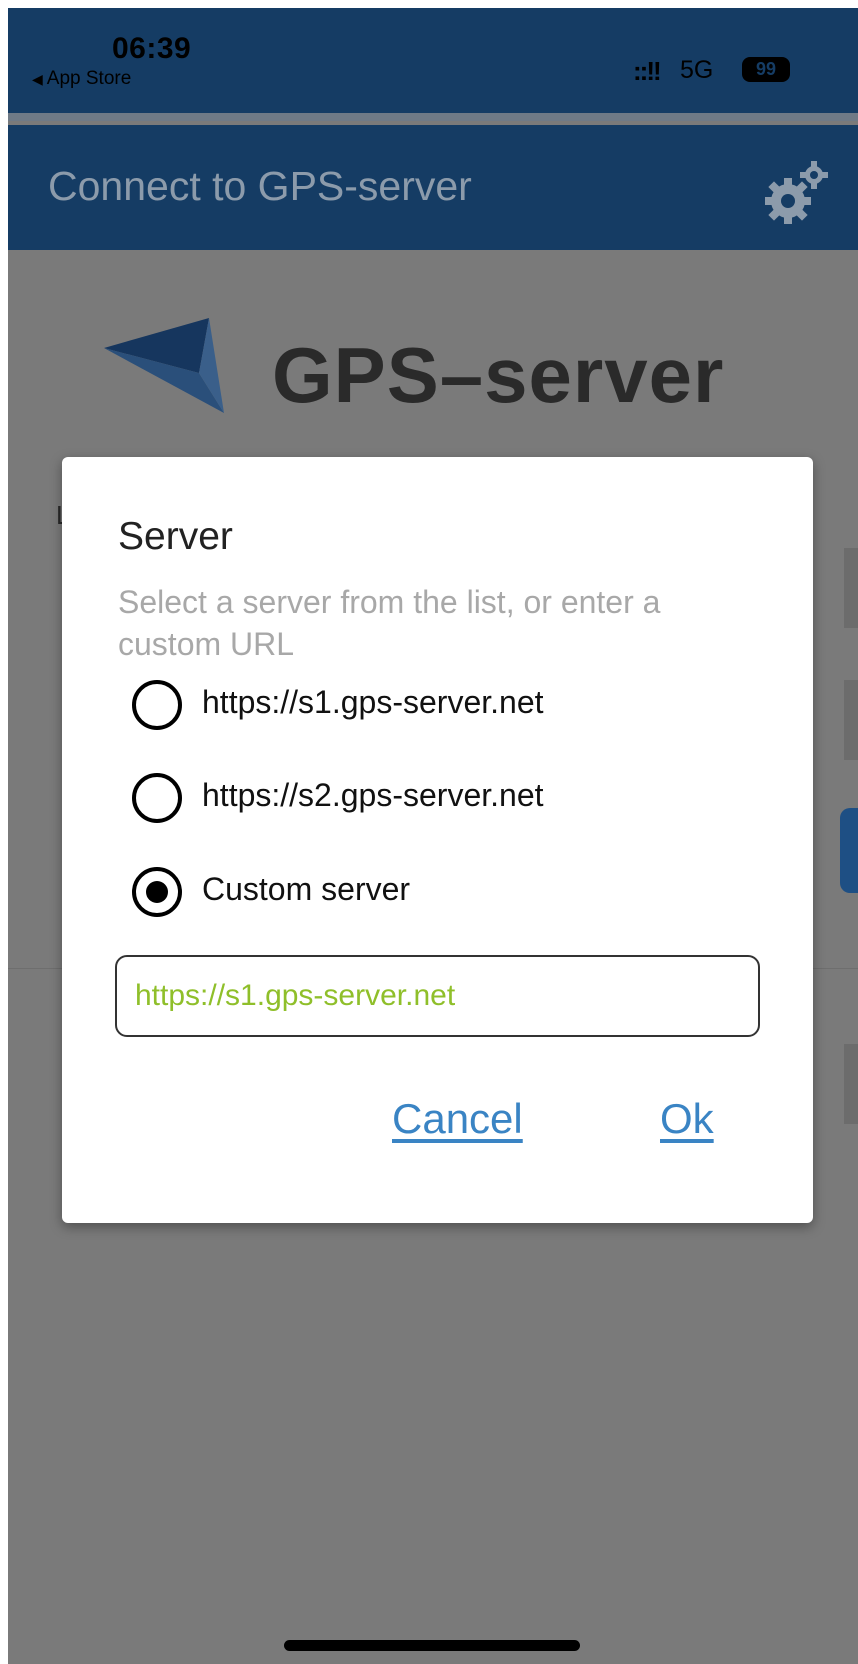  I want to click on page-title: Connect to GPS-server, so click(260, 186).